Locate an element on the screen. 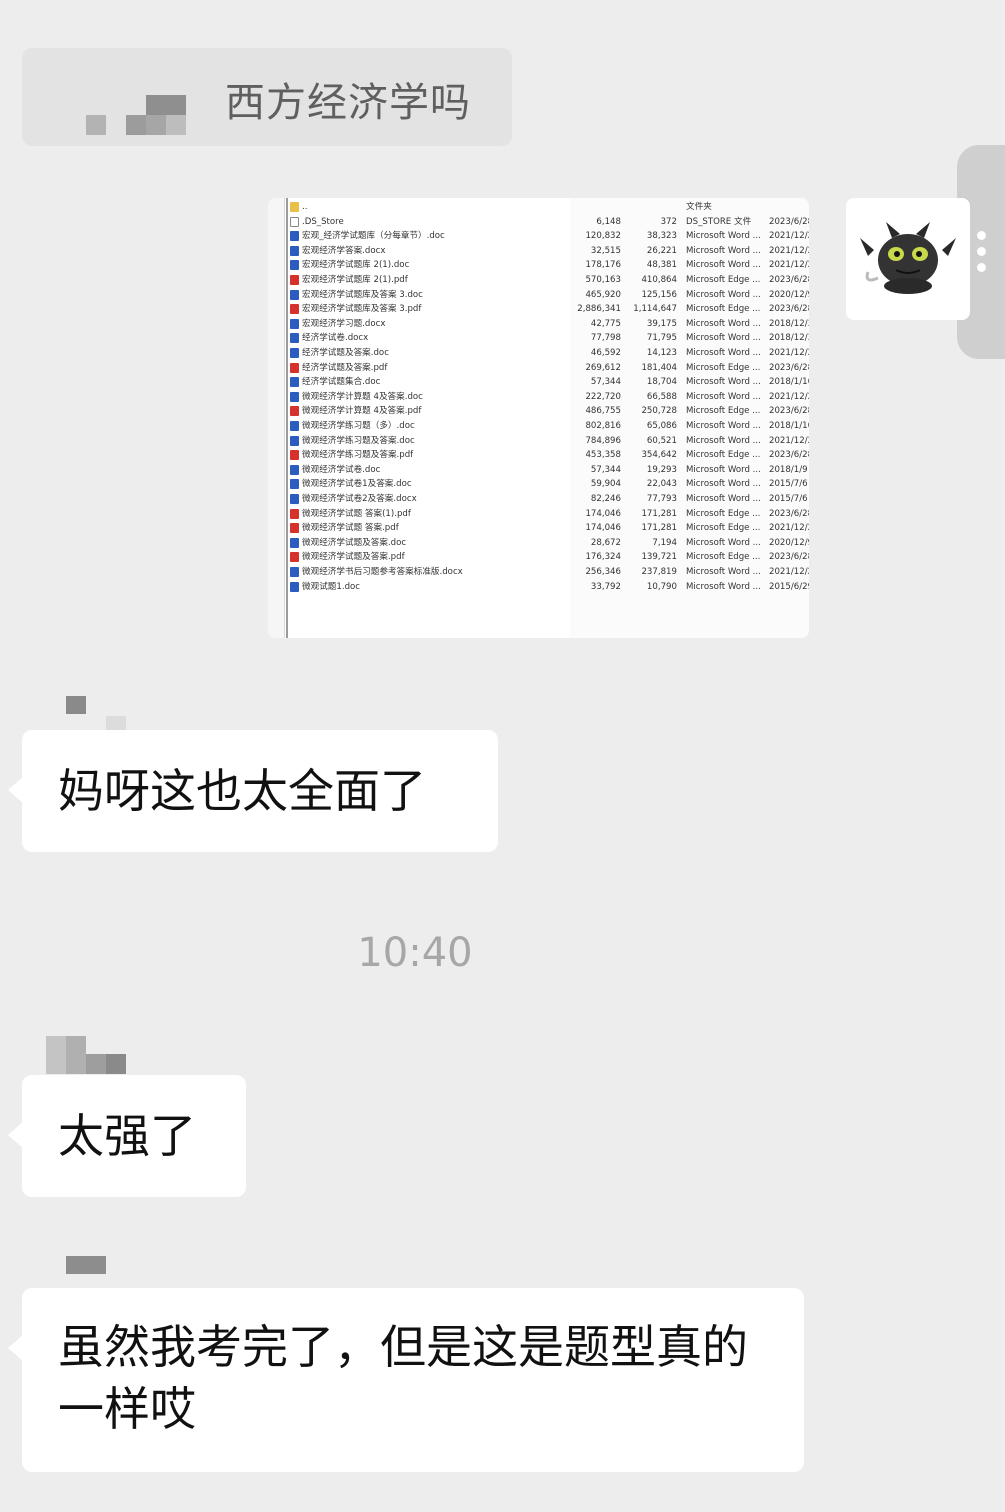 This screenshot has width=1005, height=1512. file-size: 256,346 is located at coordinates (603, 572).